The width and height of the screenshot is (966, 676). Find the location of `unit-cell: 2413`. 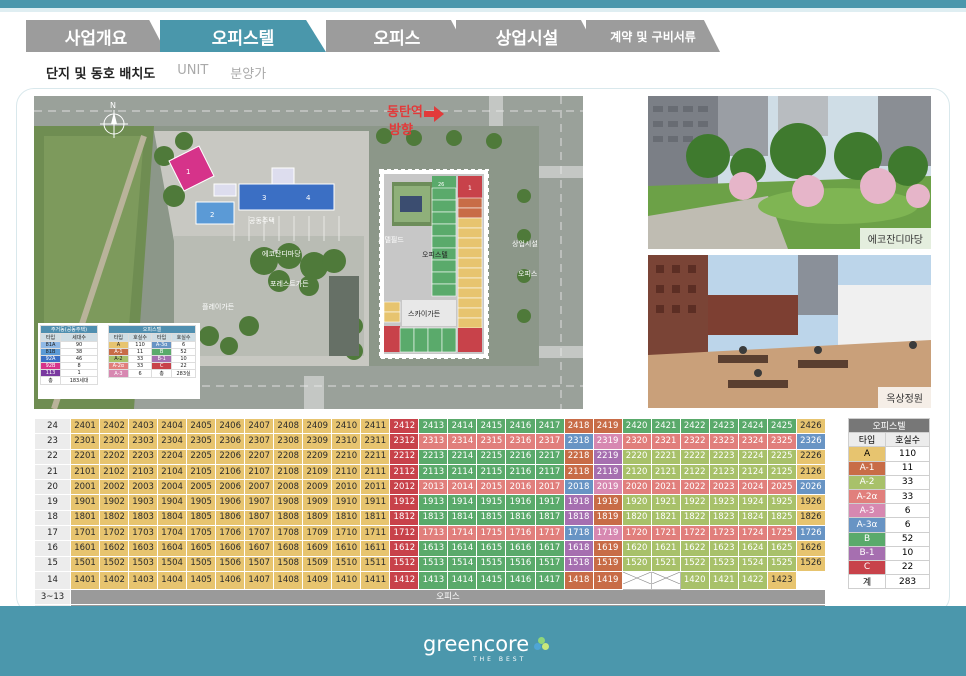

unit-cell: 2413 is located at coordinates (433, 426).